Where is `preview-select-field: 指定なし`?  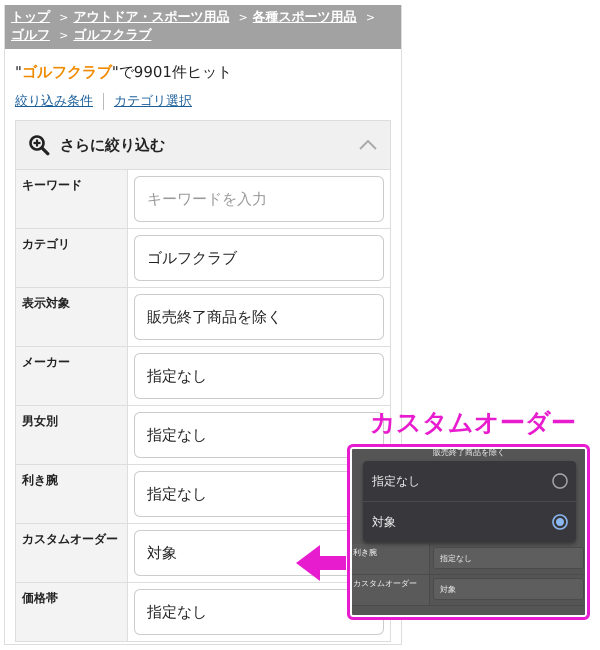 preview-select-field: 指定なし is located at coordinates (508, 558).